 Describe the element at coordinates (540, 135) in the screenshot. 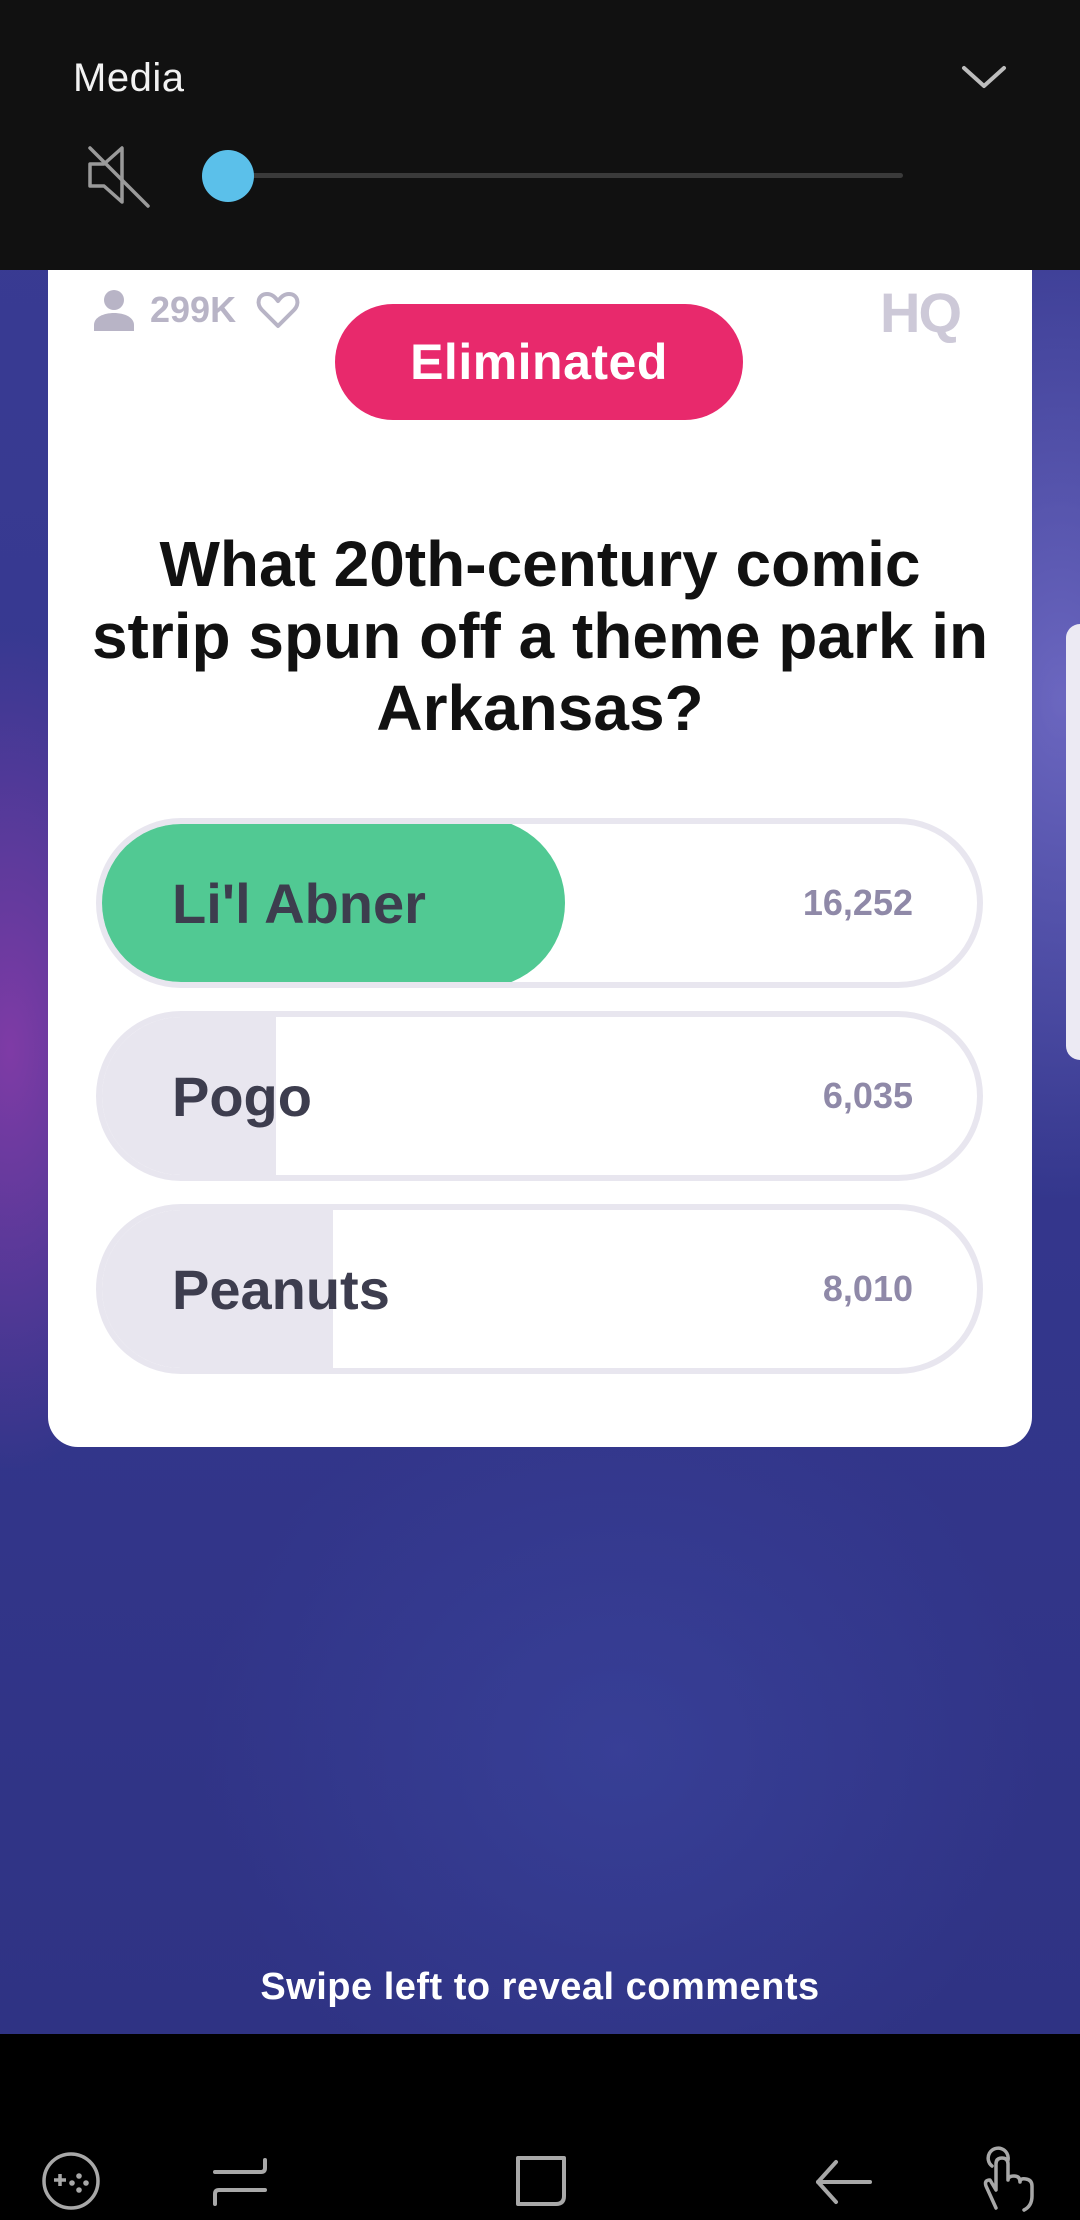

I see `media-volume-panel: Media` at that location.